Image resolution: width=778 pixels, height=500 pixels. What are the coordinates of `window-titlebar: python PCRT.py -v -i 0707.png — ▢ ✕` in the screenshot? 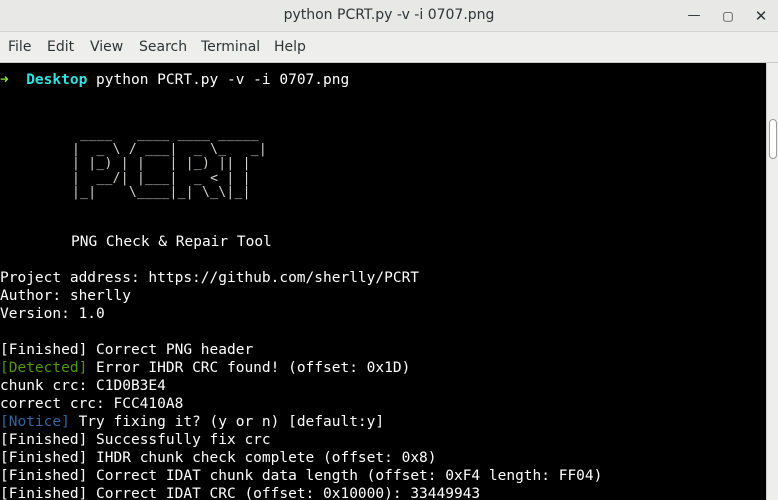 It's located at (389, 16).